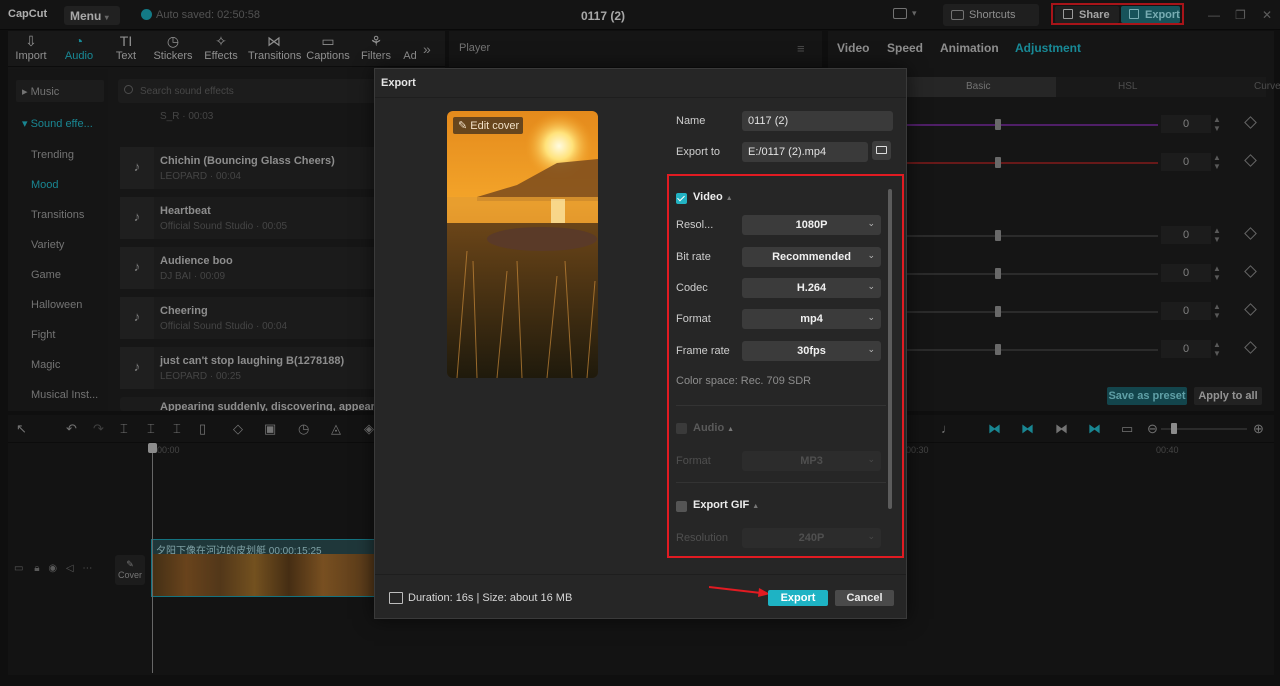 This screenshot has width=1280, height=686. I want to click on audio-format-value: MP3, so click(811, 461).